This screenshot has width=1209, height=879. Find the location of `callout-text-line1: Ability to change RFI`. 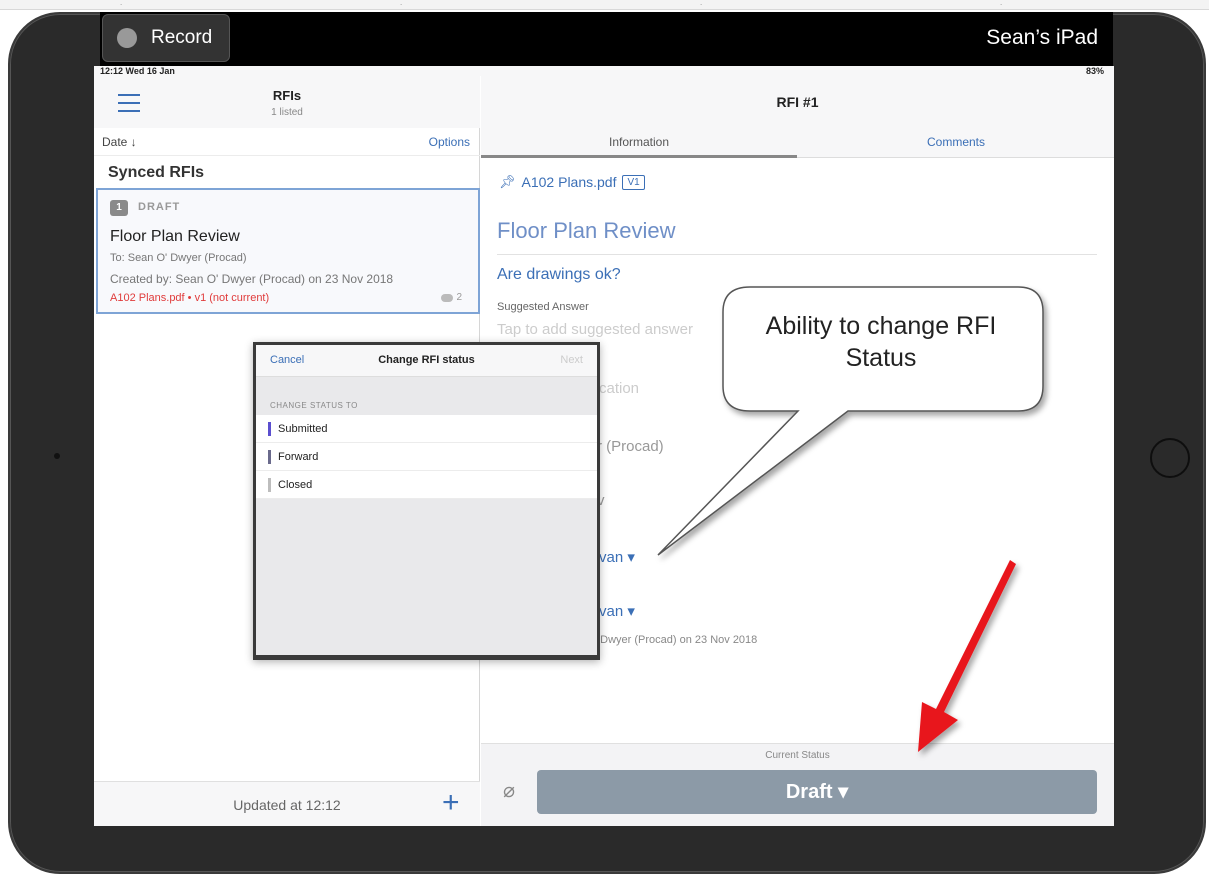

callout-text-line1: Ability to change RFI is located at coordinates (881, 326).